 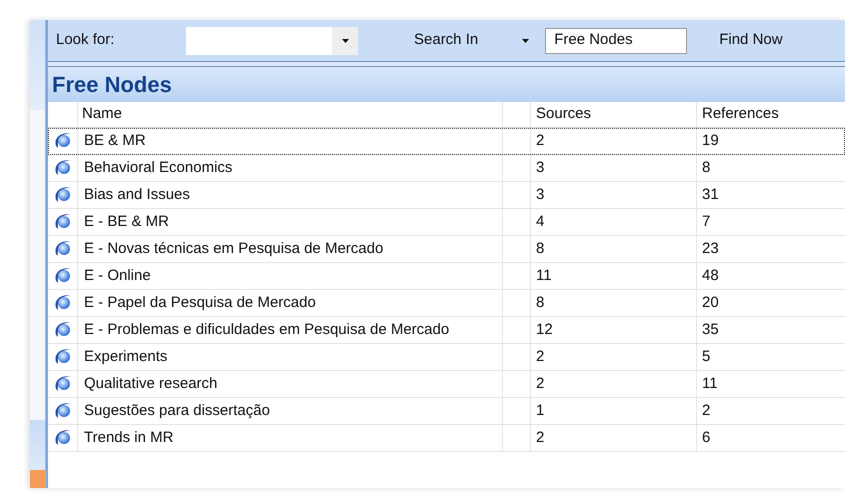 What do you see at coordinates (706, 222) in the screenshot?
I see `table-cell-text: 7` at bounding box center [706, 222].